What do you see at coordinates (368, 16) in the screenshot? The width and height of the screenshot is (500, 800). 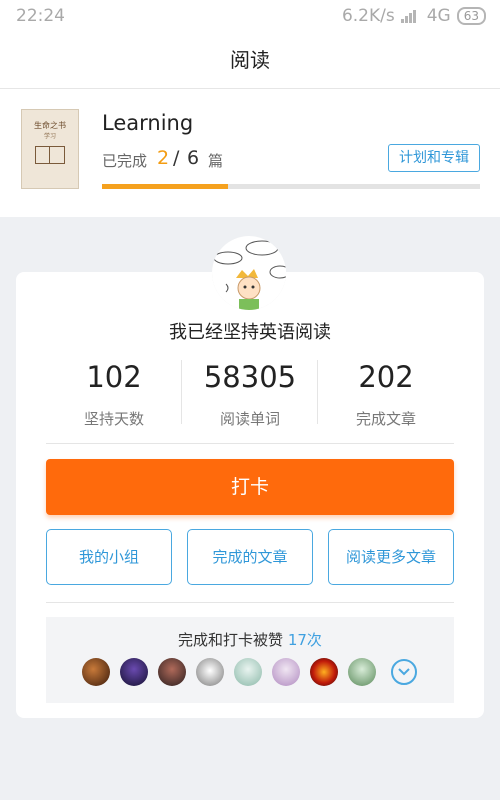 I see `network-speed: 6.2K/s` at bounding box center [368, 16].